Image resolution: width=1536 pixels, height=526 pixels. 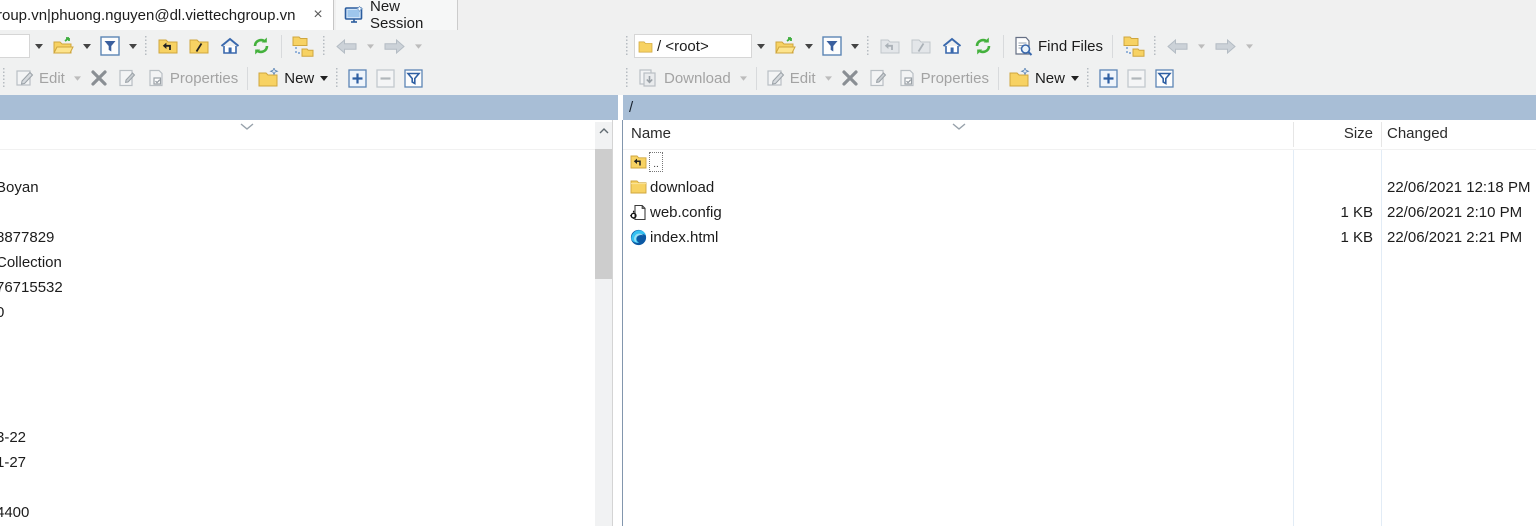 I want to click on file-row: web.config 1 KB 22/06/2021 2:10 PM, so click(x=1079, y=212).